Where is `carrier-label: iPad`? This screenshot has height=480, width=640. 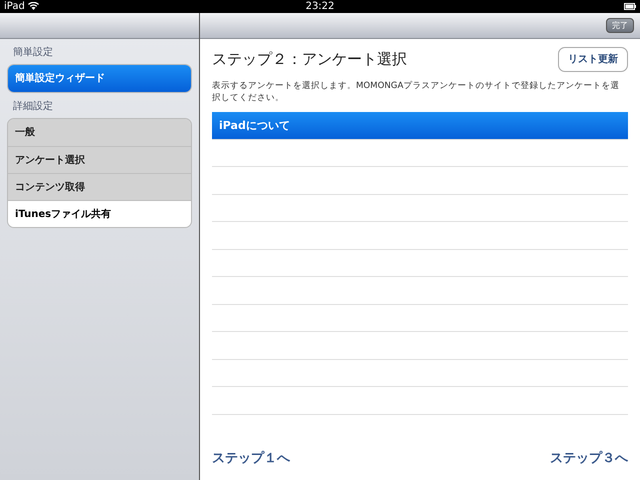 carrier-label: iPad is located at coordinates (14, 6).